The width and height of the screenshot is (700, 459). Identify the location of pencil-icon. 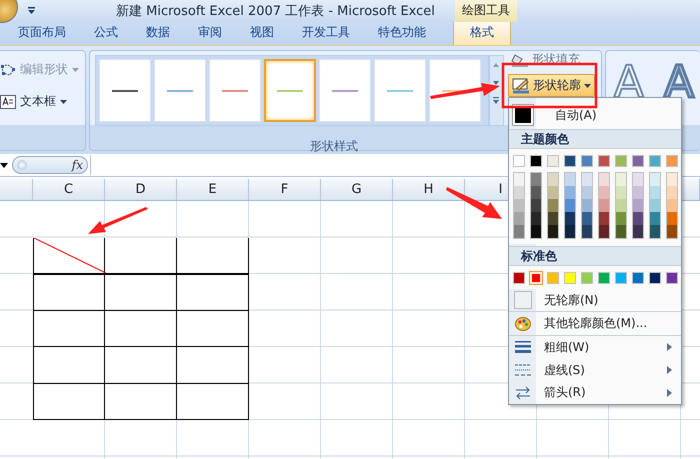
(521, 86).